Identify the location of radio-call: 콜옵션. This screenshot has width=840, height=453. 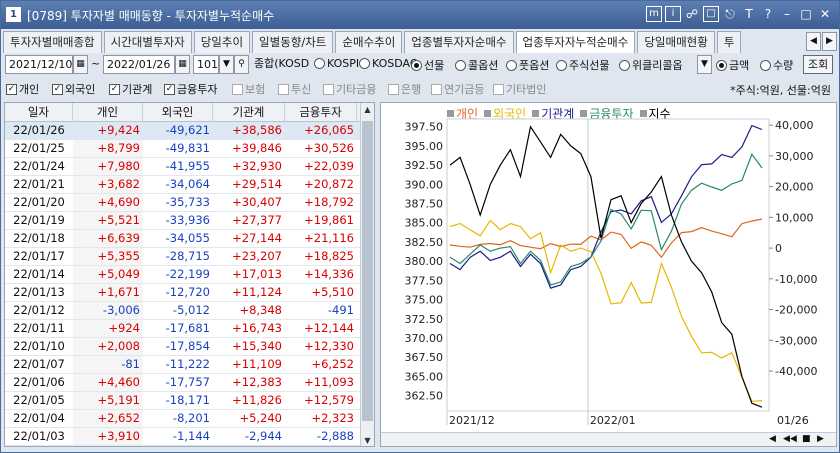
(476, 65).